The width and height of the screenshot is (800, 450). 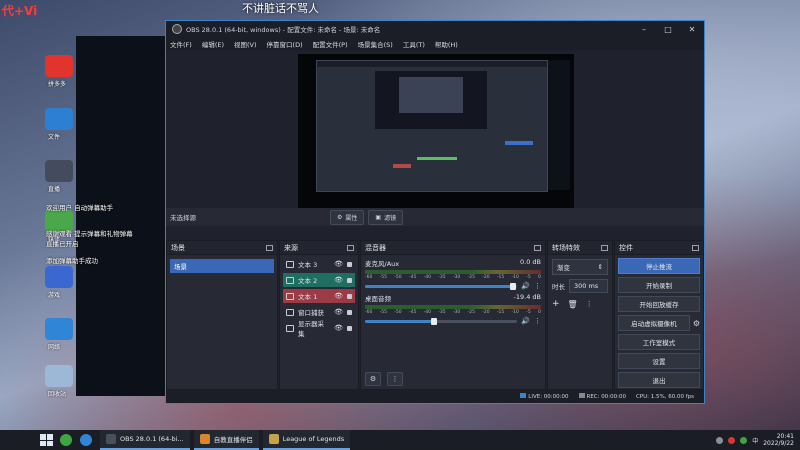 What do you see at coordinates (308, 265) in the screenshot?
I see `source-label: 文本 3` at bounding box center [308, 265].